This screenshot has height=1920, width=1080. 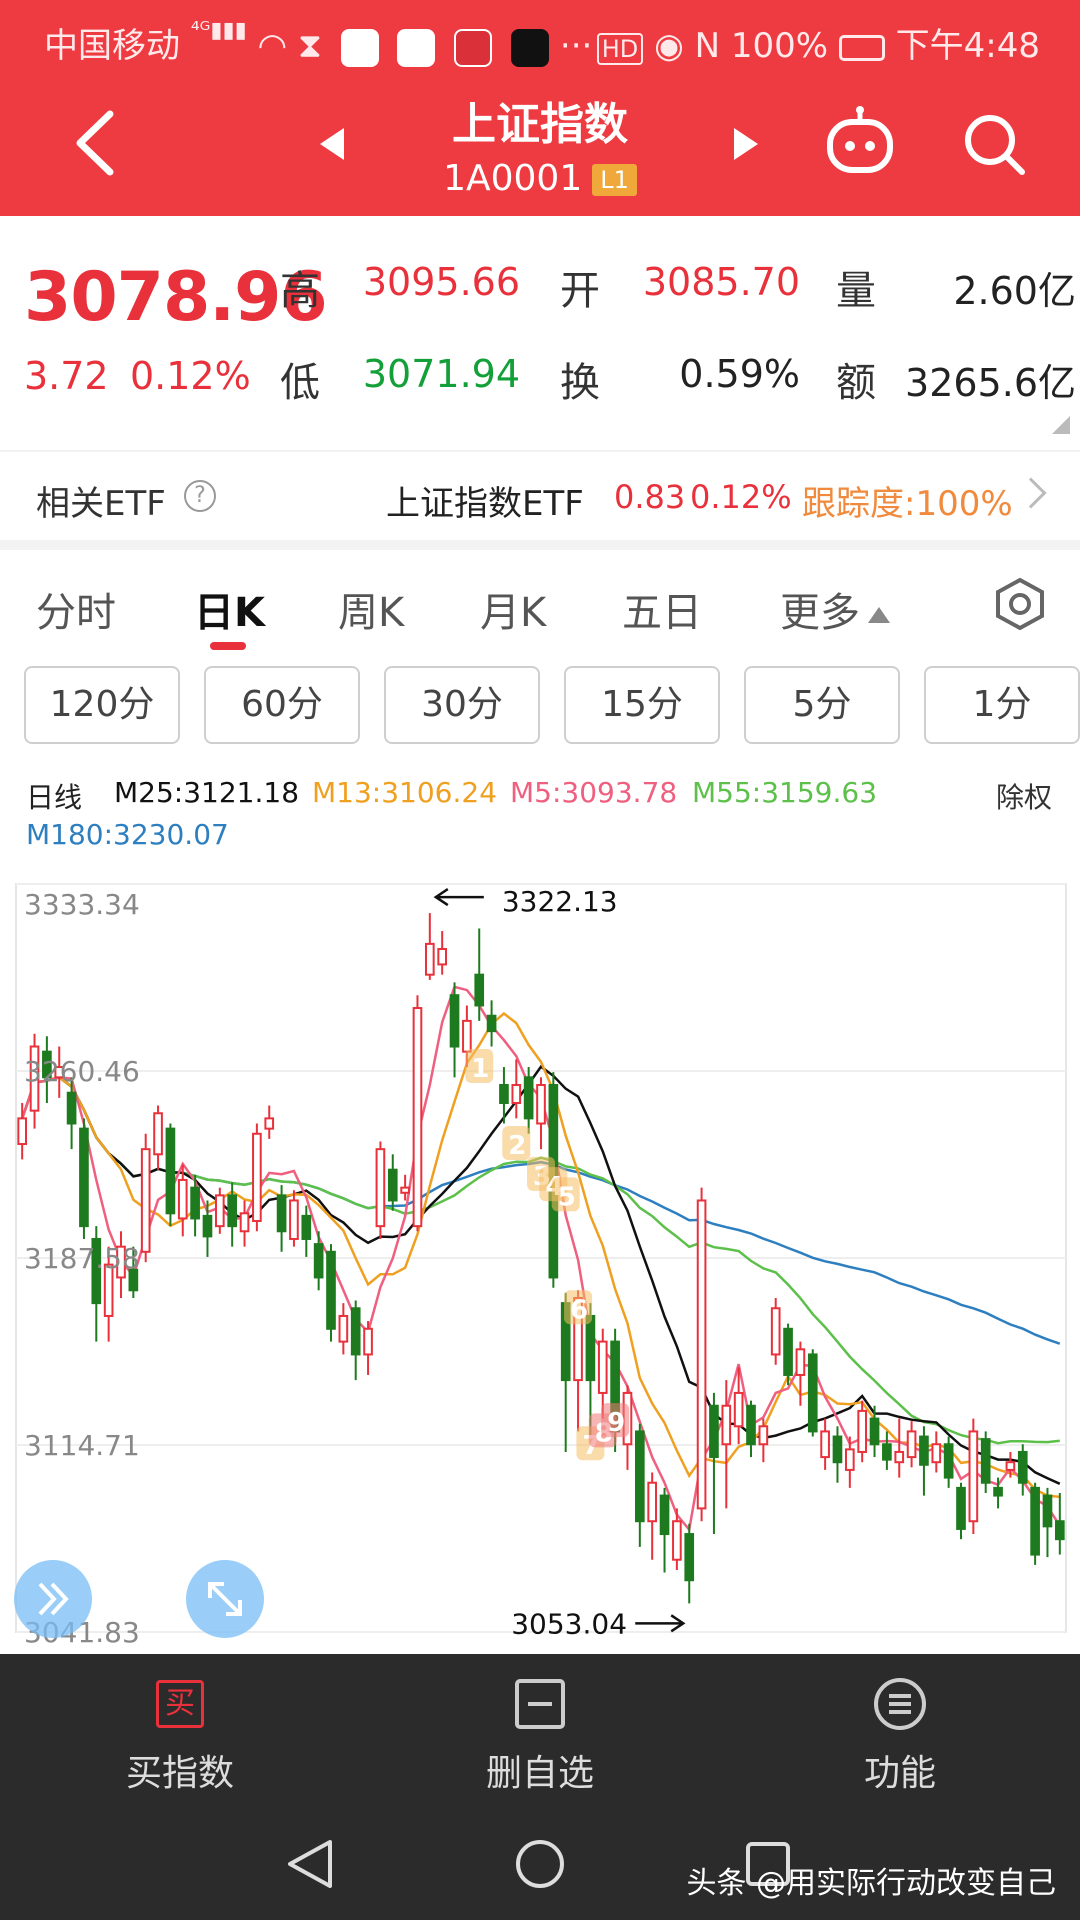 I want to click on tiktok-icon, so click(x=530, y=47).